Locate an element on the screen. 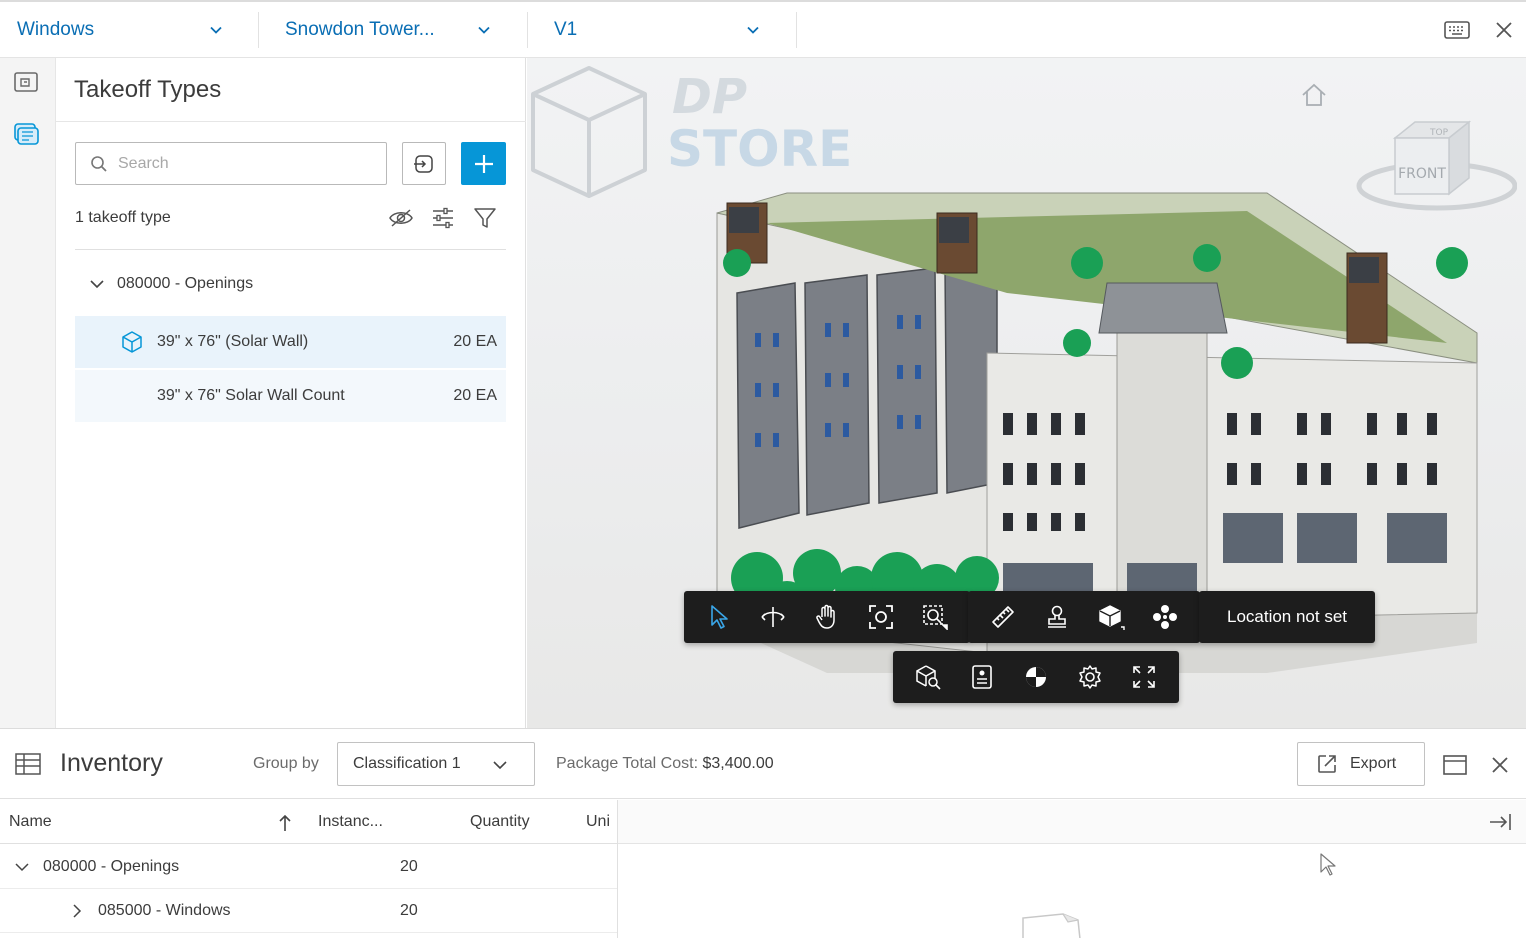 This screenshot has height=938, width=1526. viewer-settings-button is located at coordinates (1090, 677).